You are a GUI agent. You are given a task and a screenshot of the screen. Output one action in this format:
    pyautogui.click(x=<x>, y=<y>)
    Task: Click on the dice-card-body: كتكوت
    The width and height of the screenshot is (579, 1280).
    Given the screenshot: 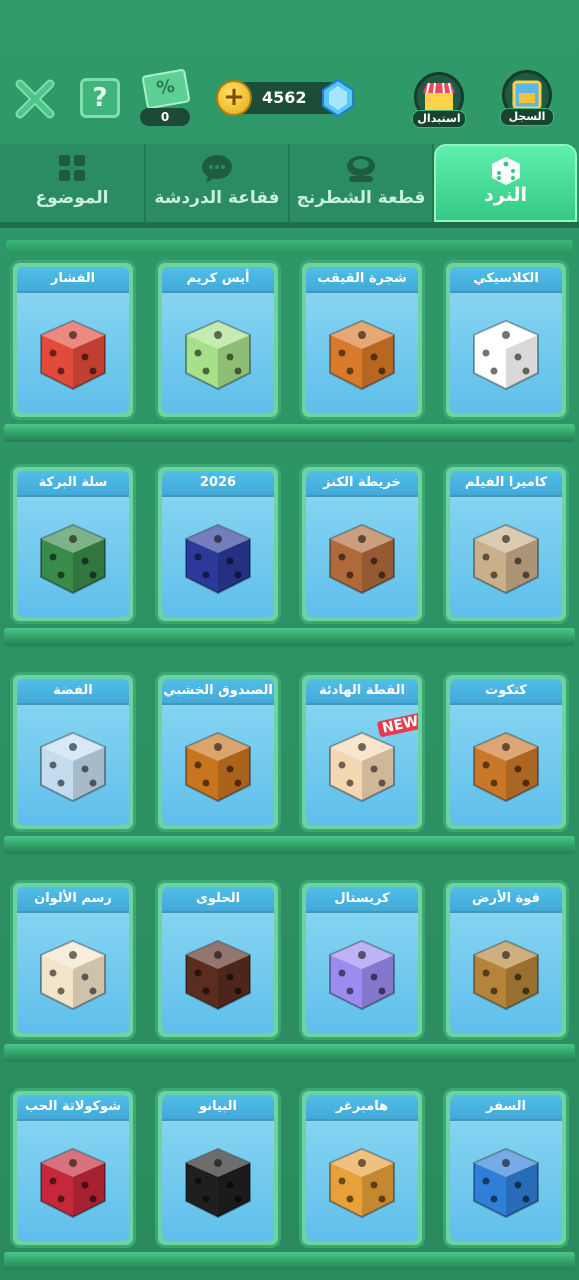 What is the action you would take?
    pyautogui.click(x=506, y=752)
    